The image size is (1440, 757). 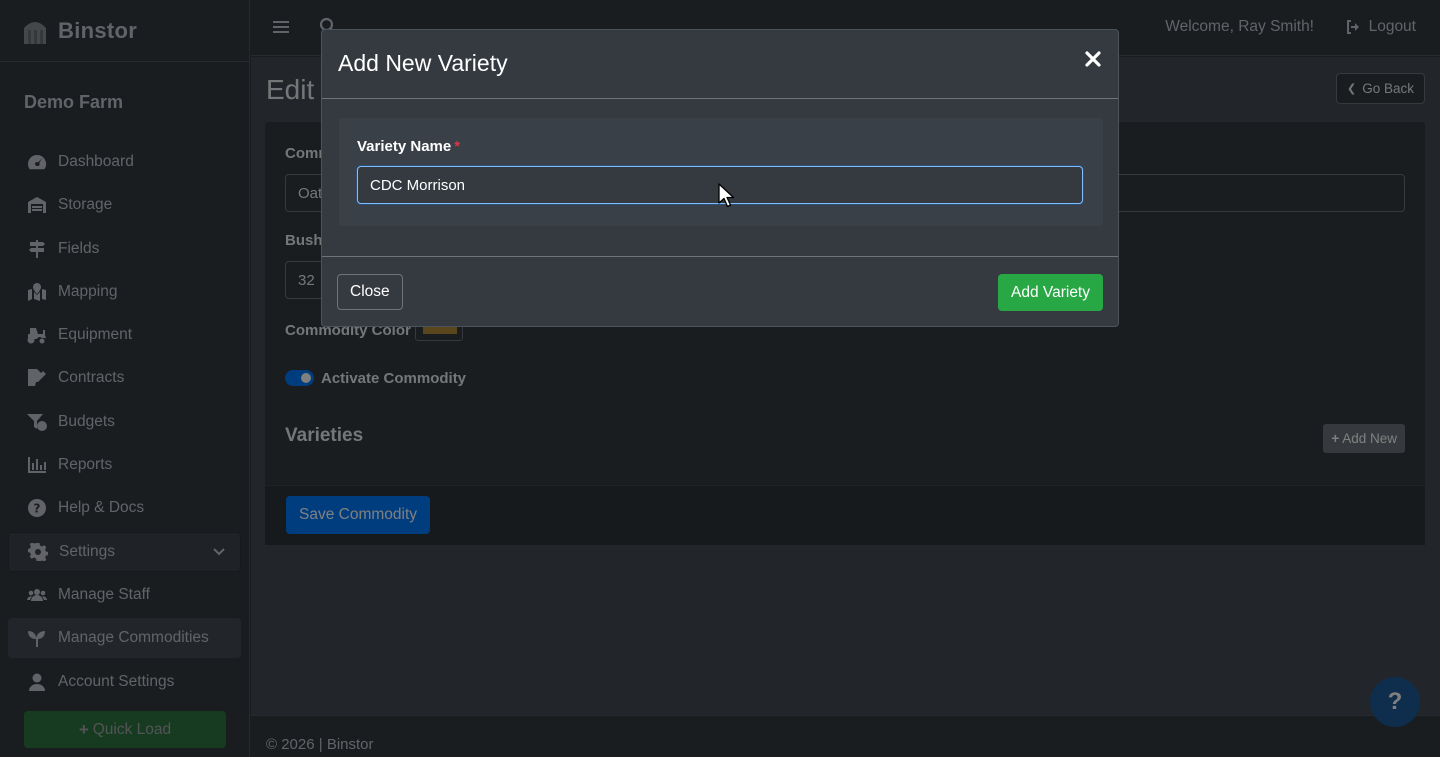 I want to click on variety-name-label: Variety Name *, so click(x=408, y=146).